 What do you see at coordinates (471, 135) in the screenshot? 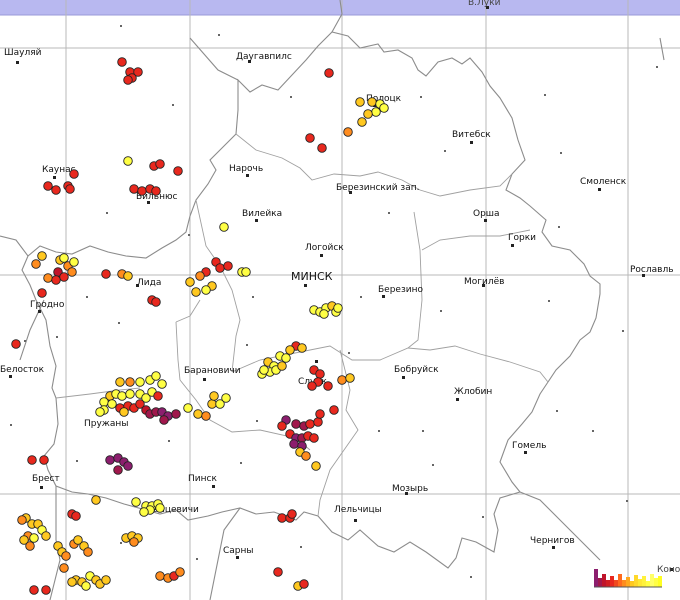
I see `city-label: Витебск` at bounding box center [471, 135].